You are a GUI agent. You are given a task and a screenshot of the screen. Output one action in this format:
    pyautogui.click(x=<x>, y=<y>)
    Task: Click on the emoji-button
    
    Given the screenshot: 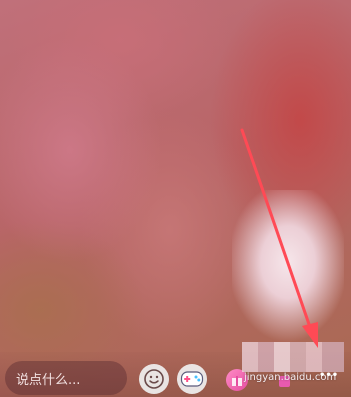 What is the action you would take?
    pyautogui.click(x=154, y=379)
    